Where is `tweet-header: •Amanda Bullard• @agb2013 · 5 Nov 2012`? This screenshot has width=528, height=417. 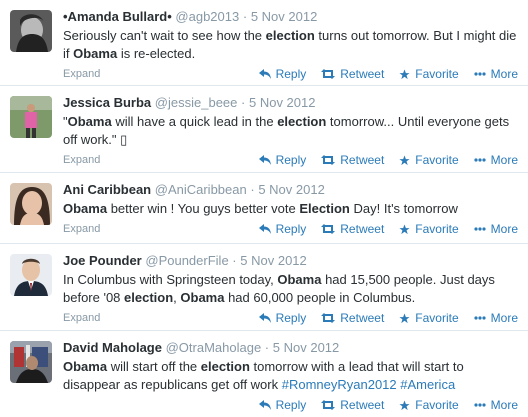
tweet-header: •Amanda Bullard• @agb2013 · 5 Nov 2012 is located at coordinates (290, 17).